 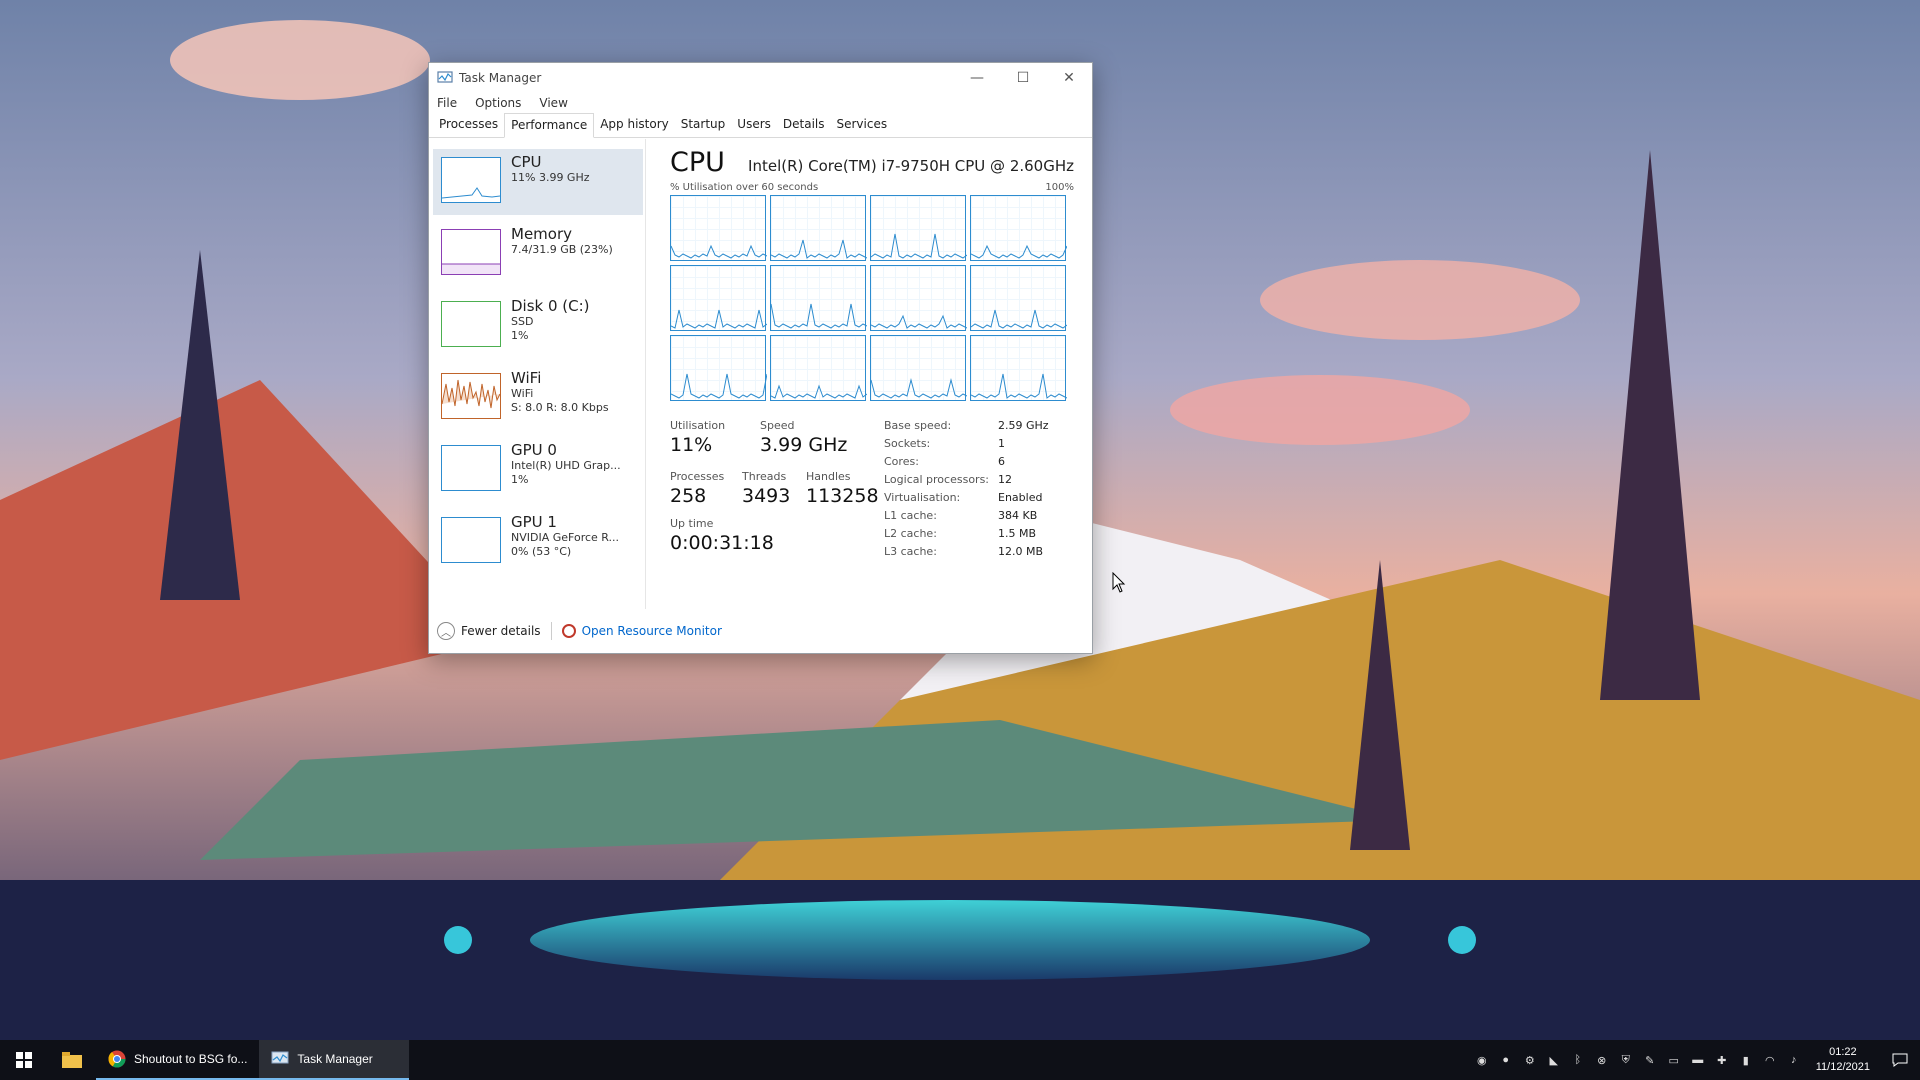 I want to click on spec-value: 384 KB, so click(x=1018, y=515).